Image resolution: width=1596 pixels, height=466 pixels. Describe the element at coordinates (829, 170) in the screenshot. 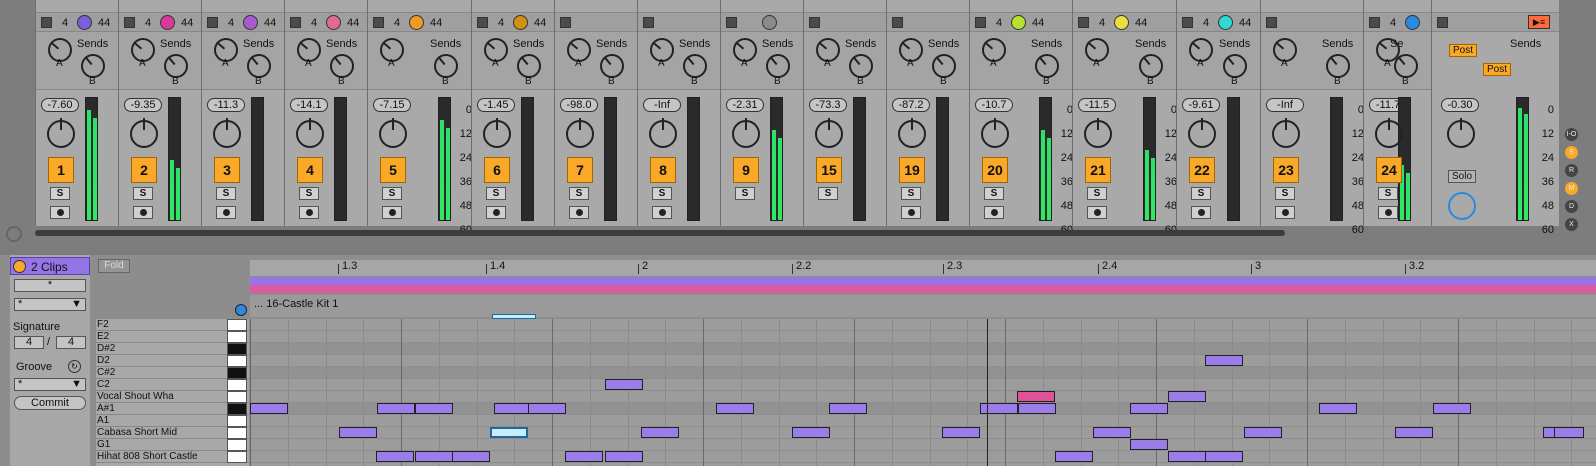

I see `track-activator-number: 15` at that location.